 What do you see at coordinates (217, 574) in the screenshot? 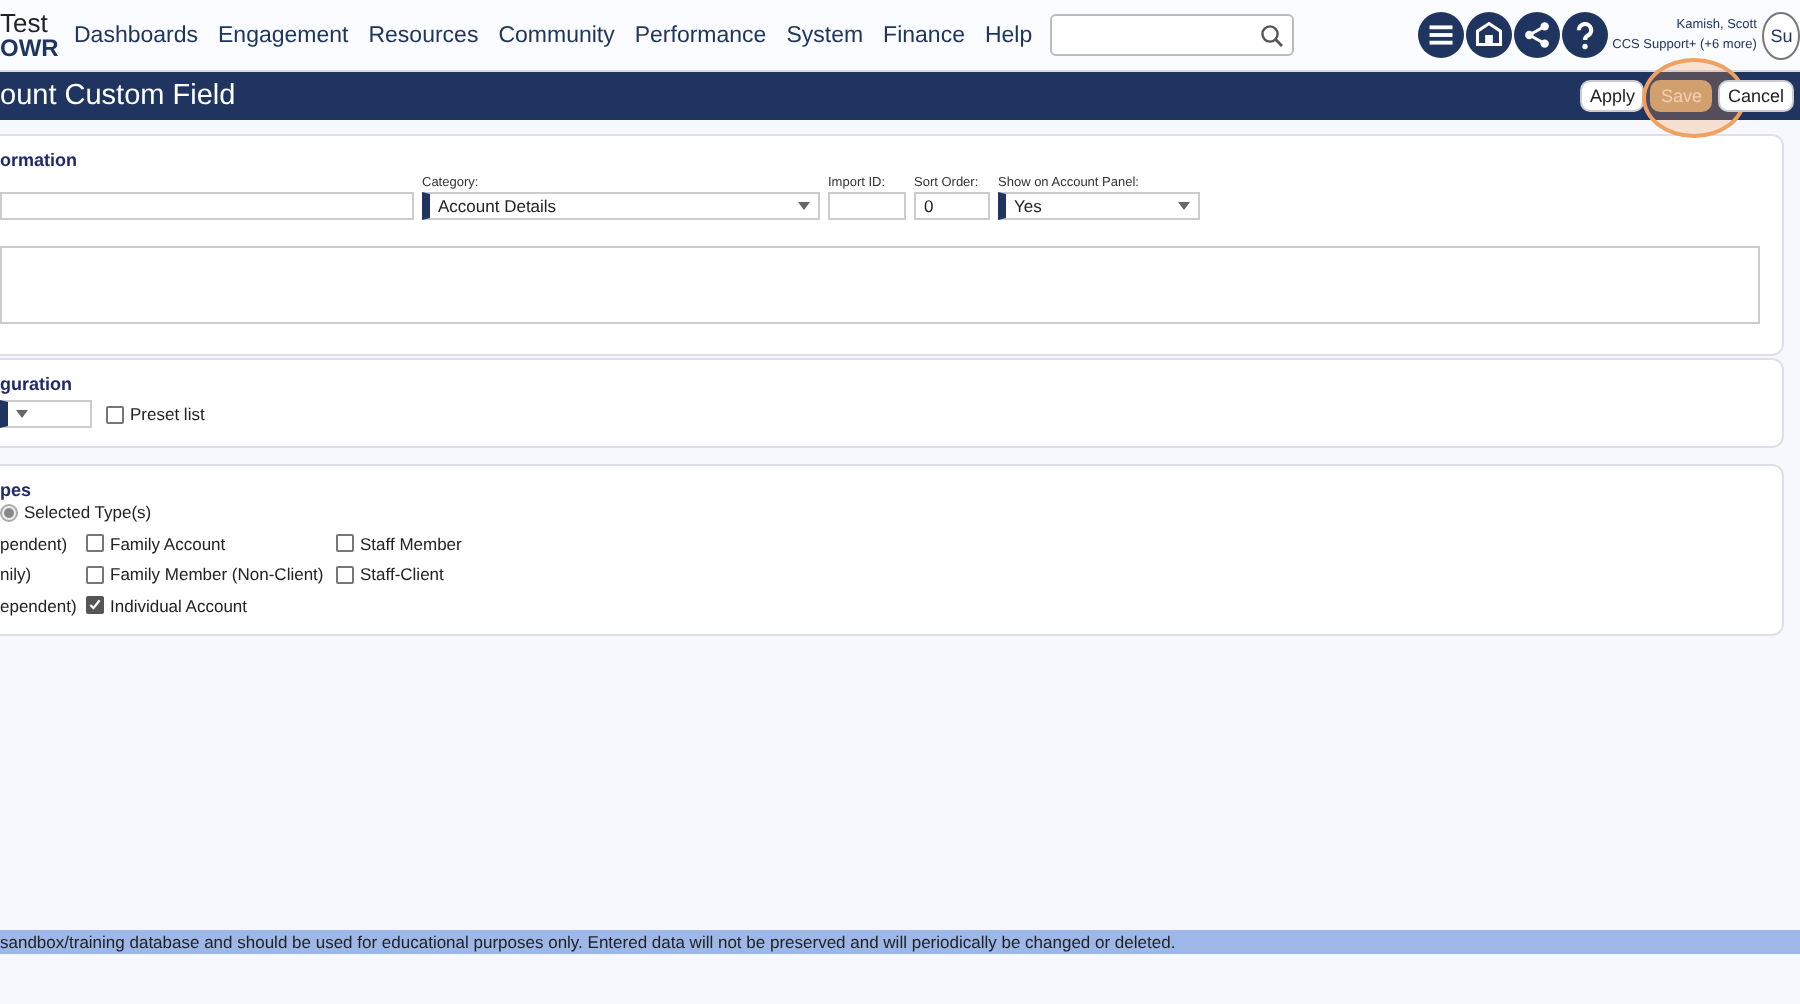
I see `checkbox-label: Family Member (Non-Client)` at bounding box center [217, 574].